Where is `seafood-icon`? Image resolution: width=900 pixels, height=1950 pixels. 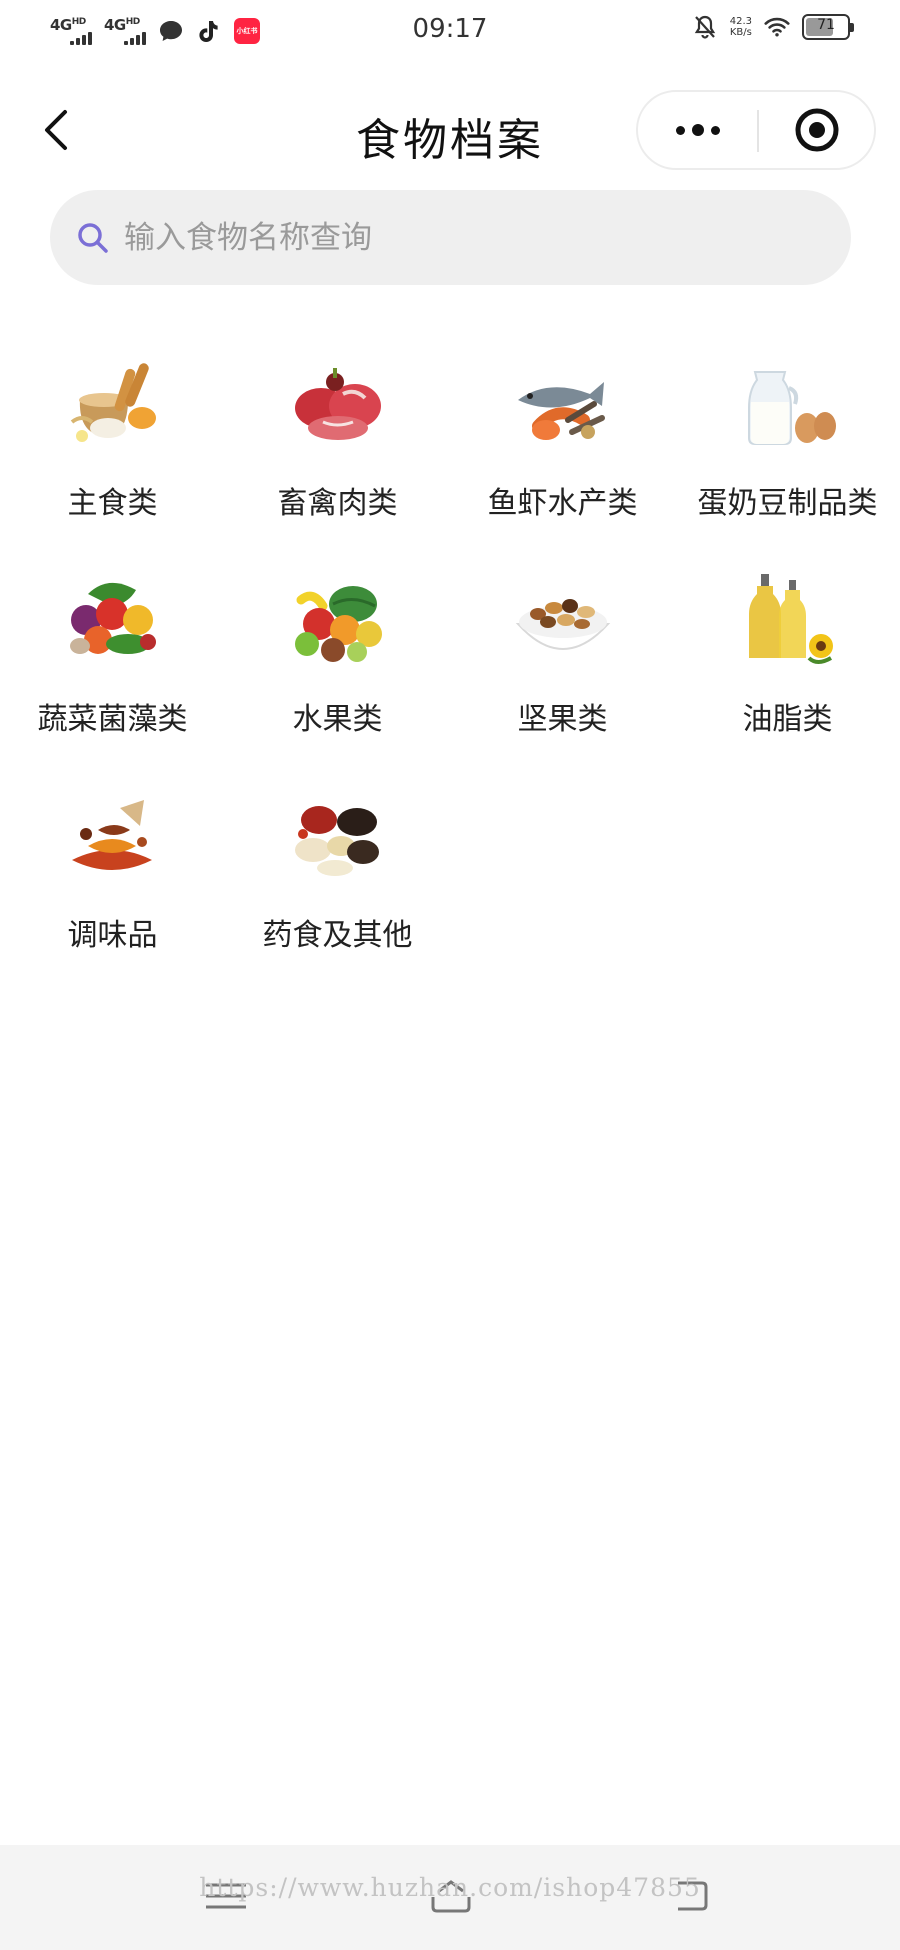
seafood-icon is located at coordinates (561, 411).